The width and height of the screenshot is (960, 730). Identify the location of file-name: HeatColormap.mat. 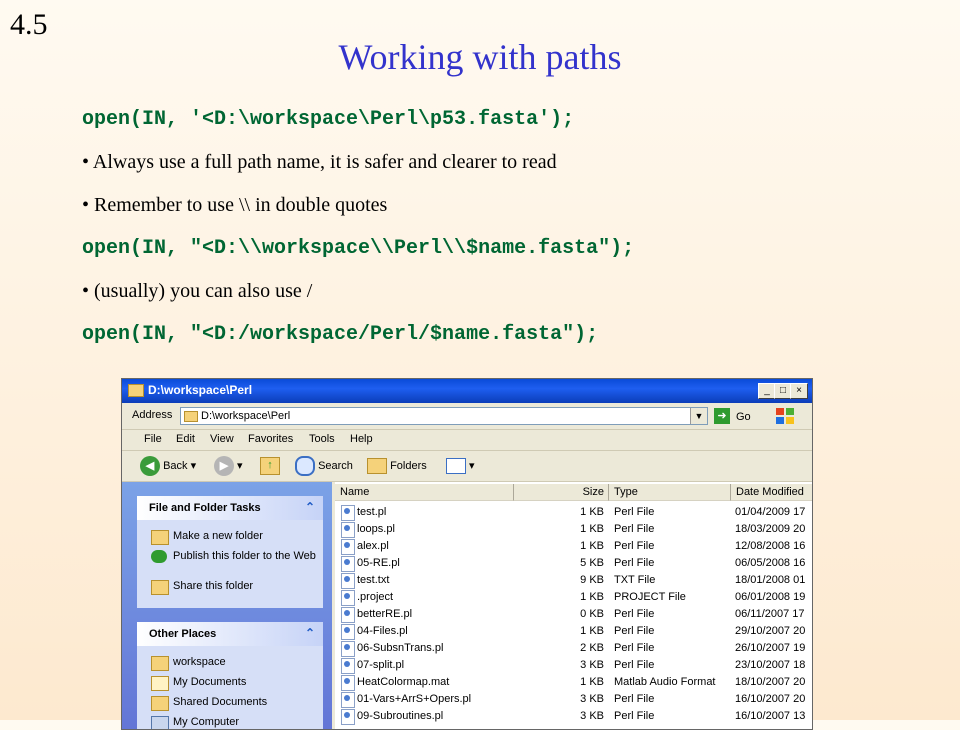
(403, 682).